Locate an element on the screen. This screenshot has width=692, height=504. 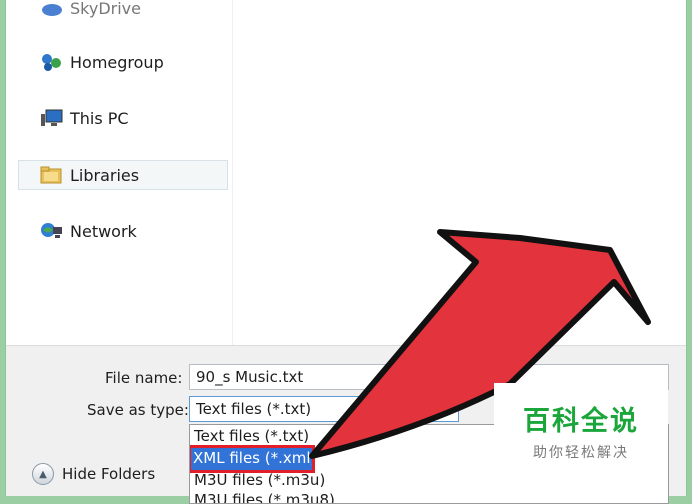
watermark-main-text: 百科全说 is located at coordinates (581, 421).